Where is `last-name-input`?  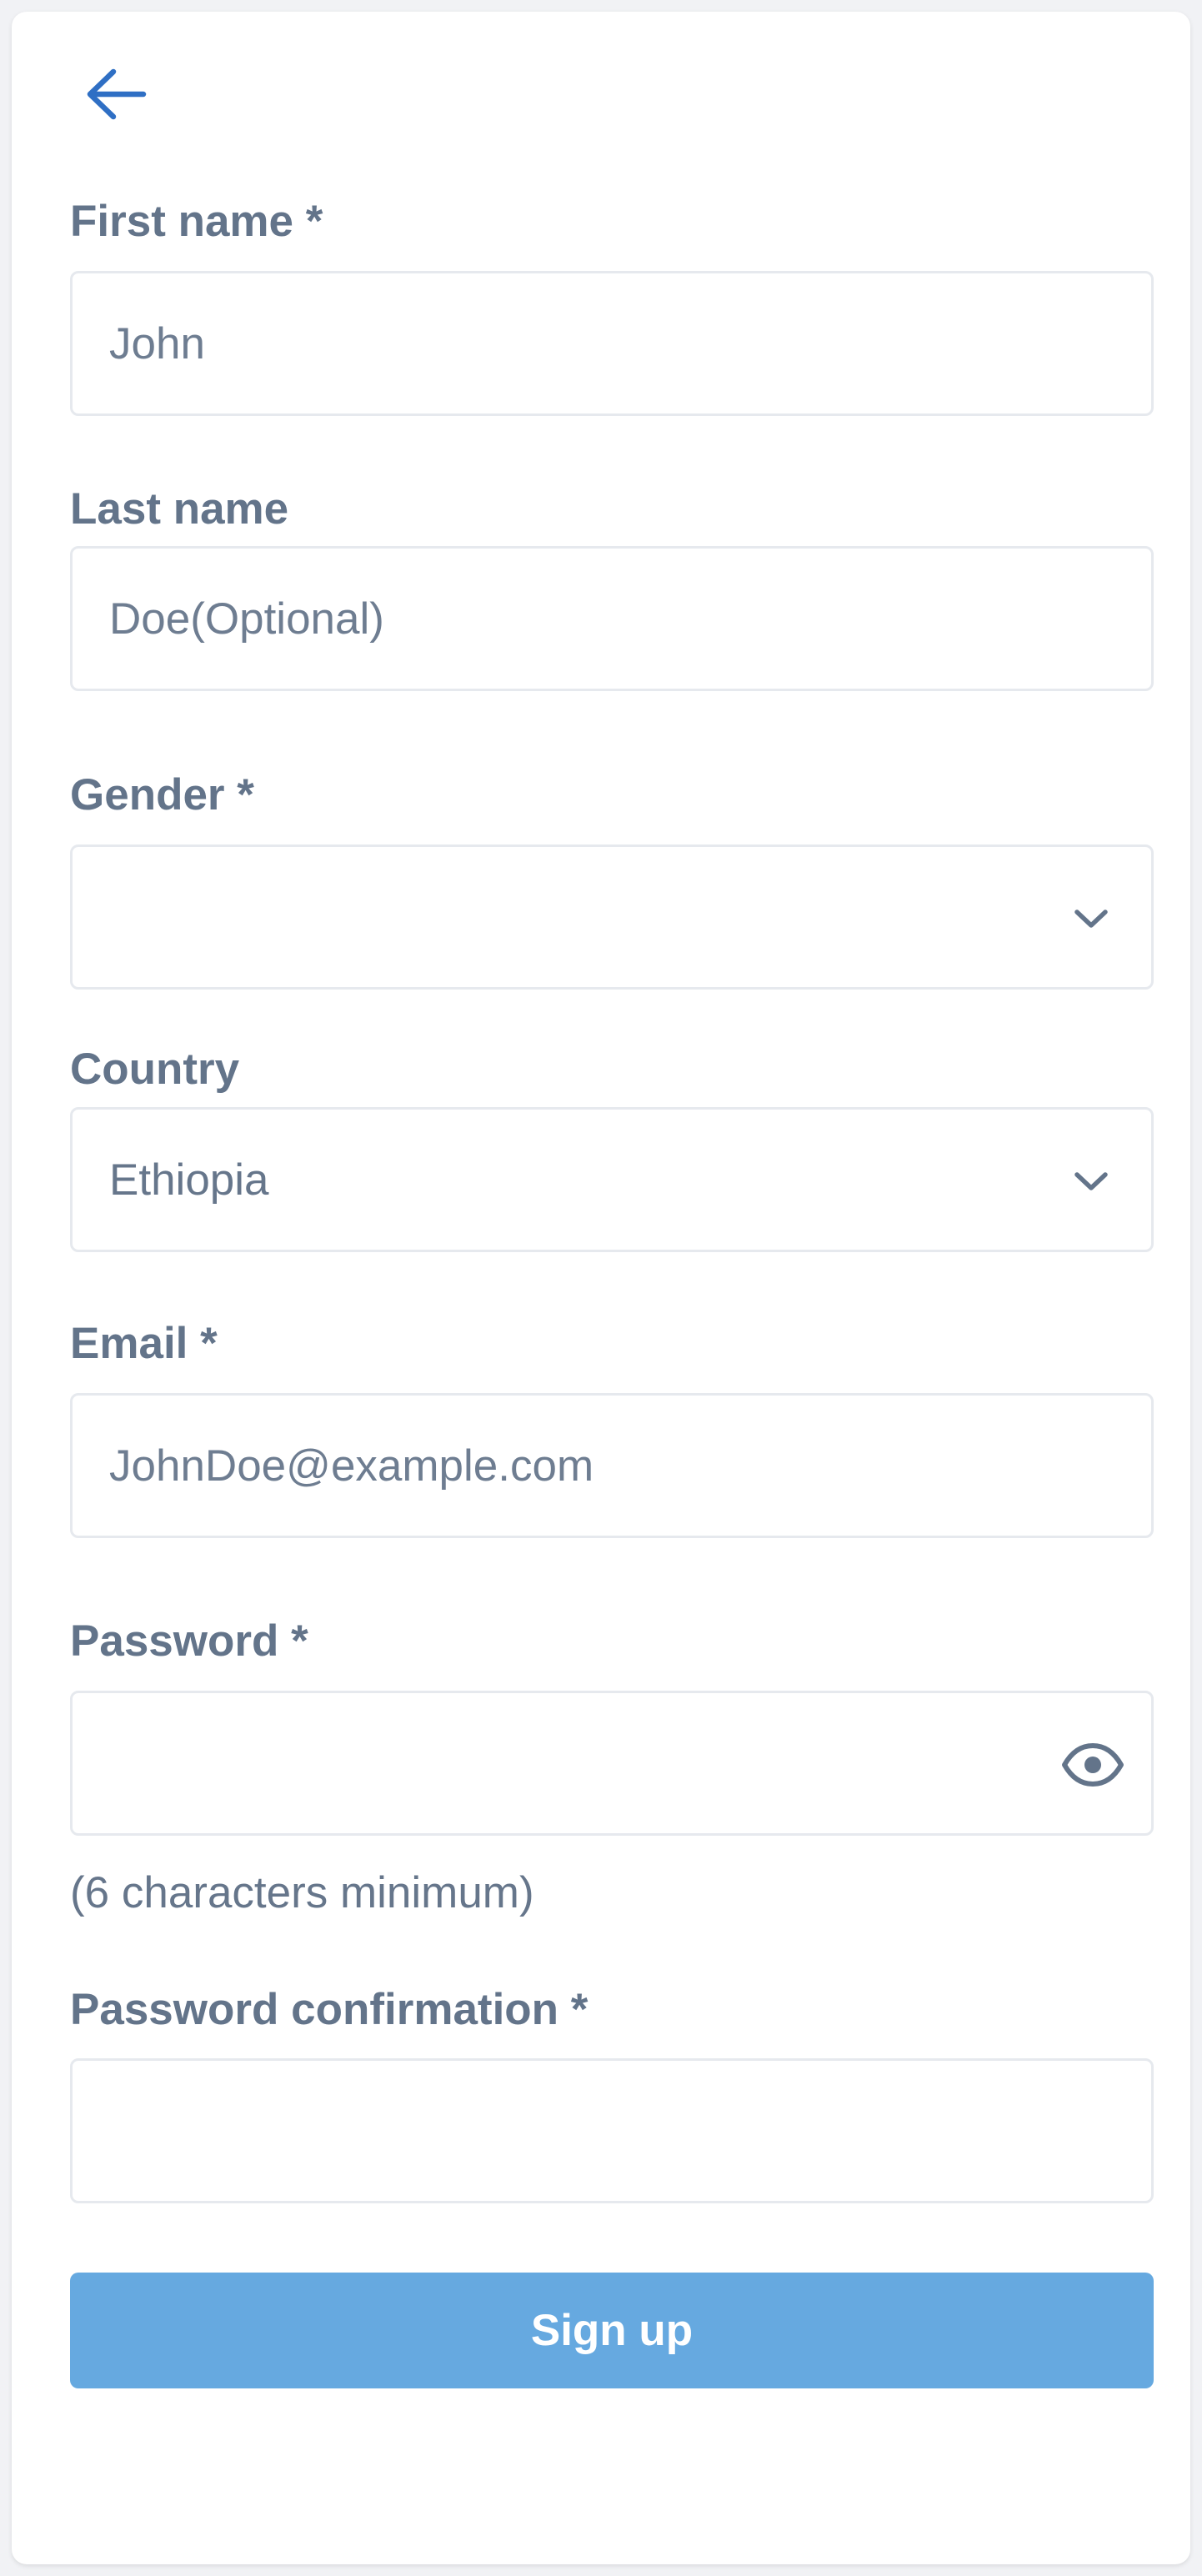 last-name-input is located at coordinates (612, 619).